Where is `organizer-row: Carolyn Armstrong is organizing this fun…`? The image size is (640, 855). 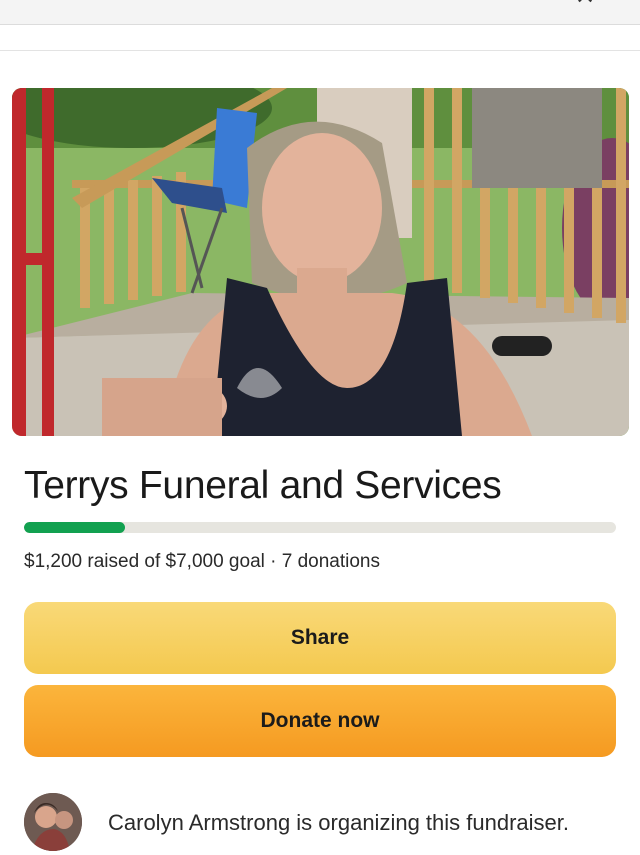 organizer-row: Carolyn Armstrong is organizing this fun… is located at coordinates (324, 823).